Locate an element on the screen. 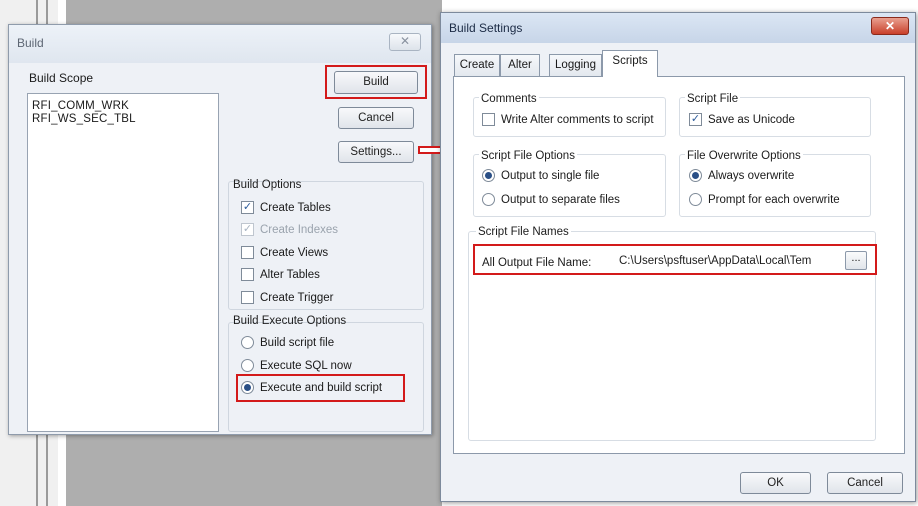 The image size is (918, 506). build-script-file-radio: Build script file is located at coordinates (287, 342).